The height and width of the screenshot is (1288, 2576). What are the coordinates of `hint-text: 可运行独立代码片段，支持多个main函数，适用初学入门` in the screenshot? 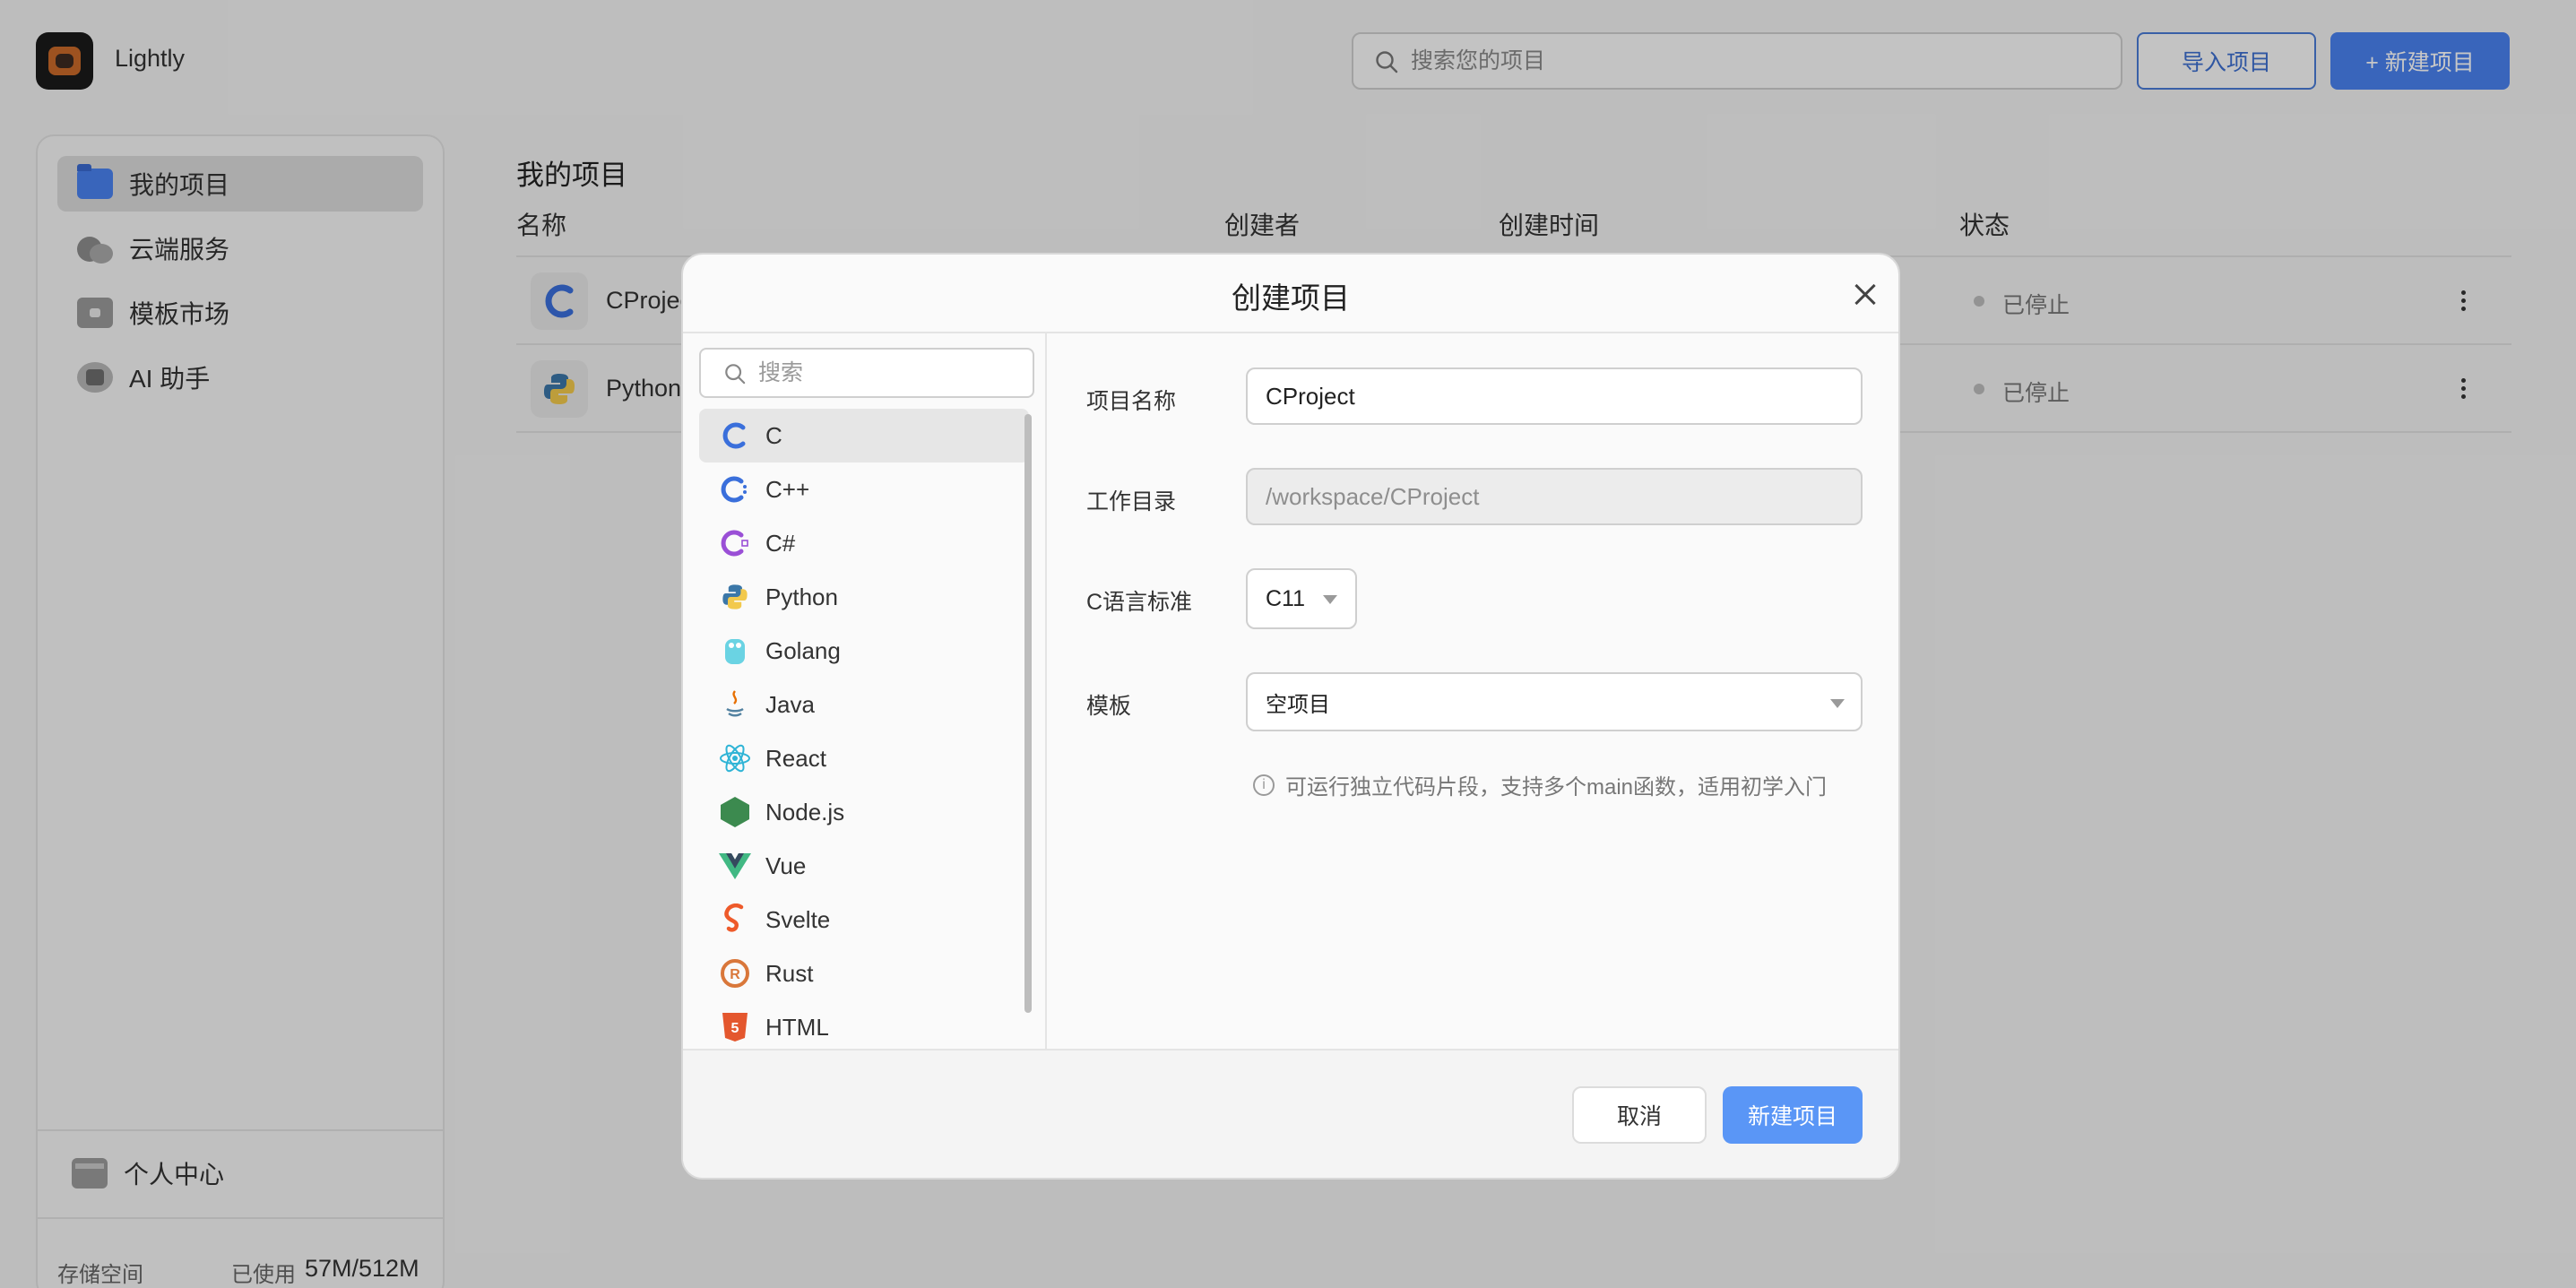 It's located at (1556, 787).